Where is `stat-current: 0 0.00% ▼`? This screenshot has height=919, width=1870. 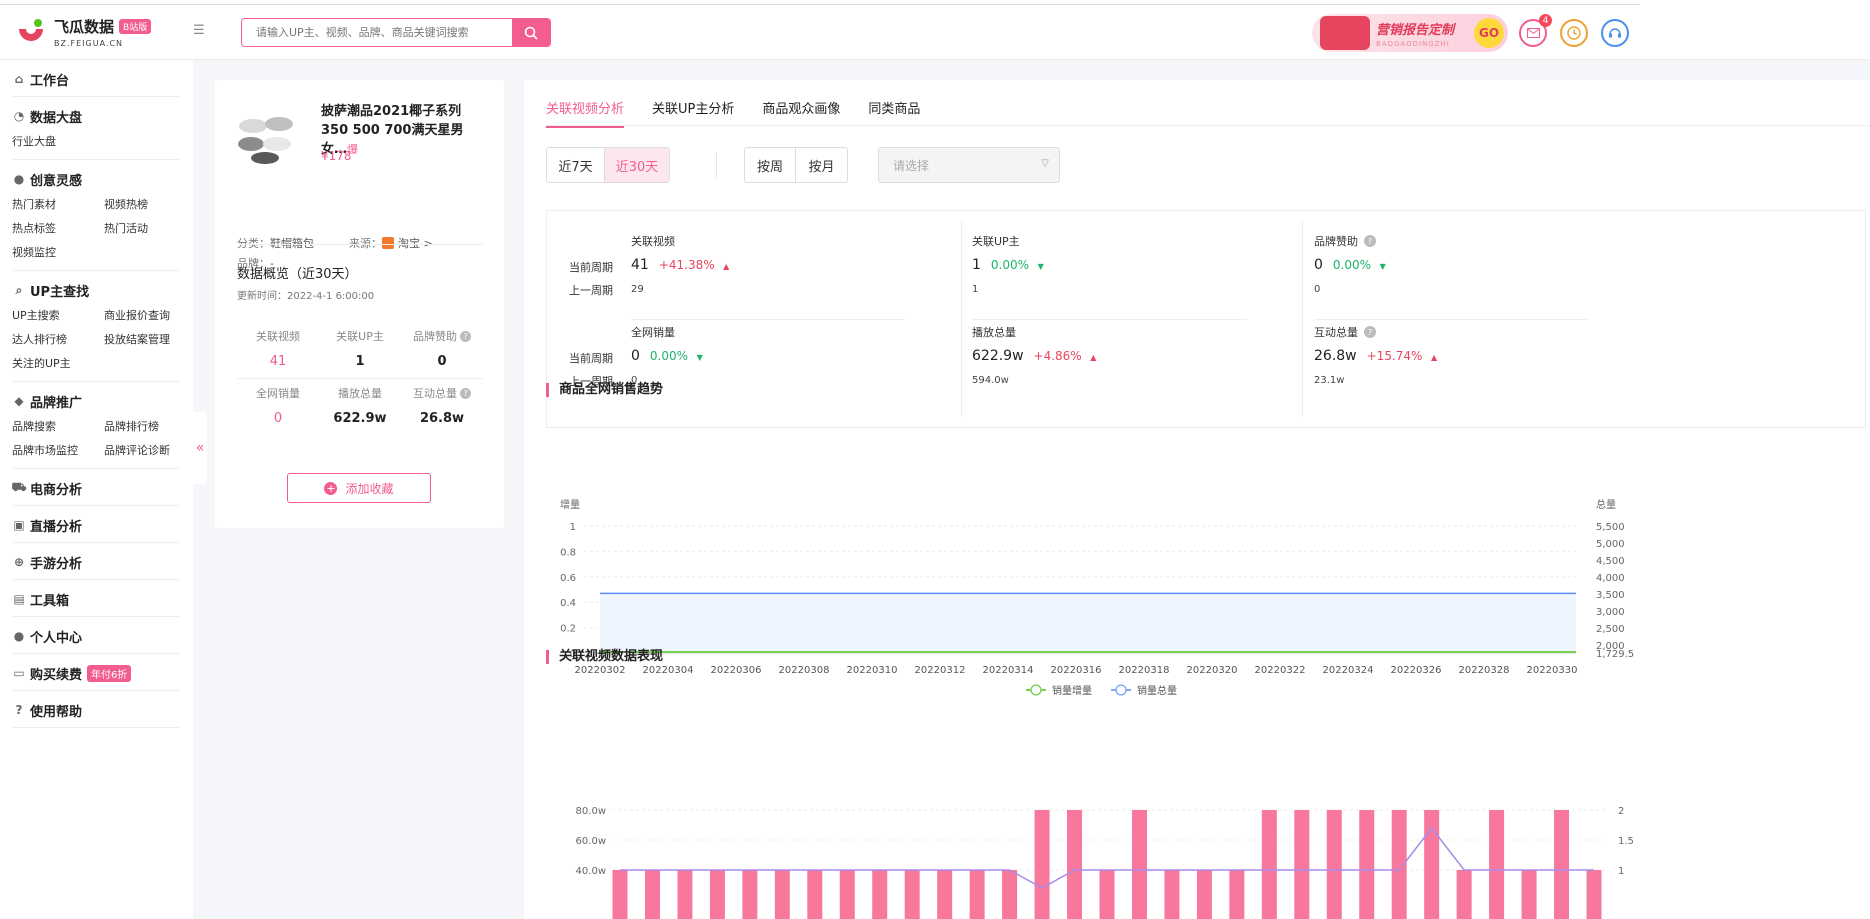 stat-current: 0 0.00% ▼ is located at coordinates (1479, 265).